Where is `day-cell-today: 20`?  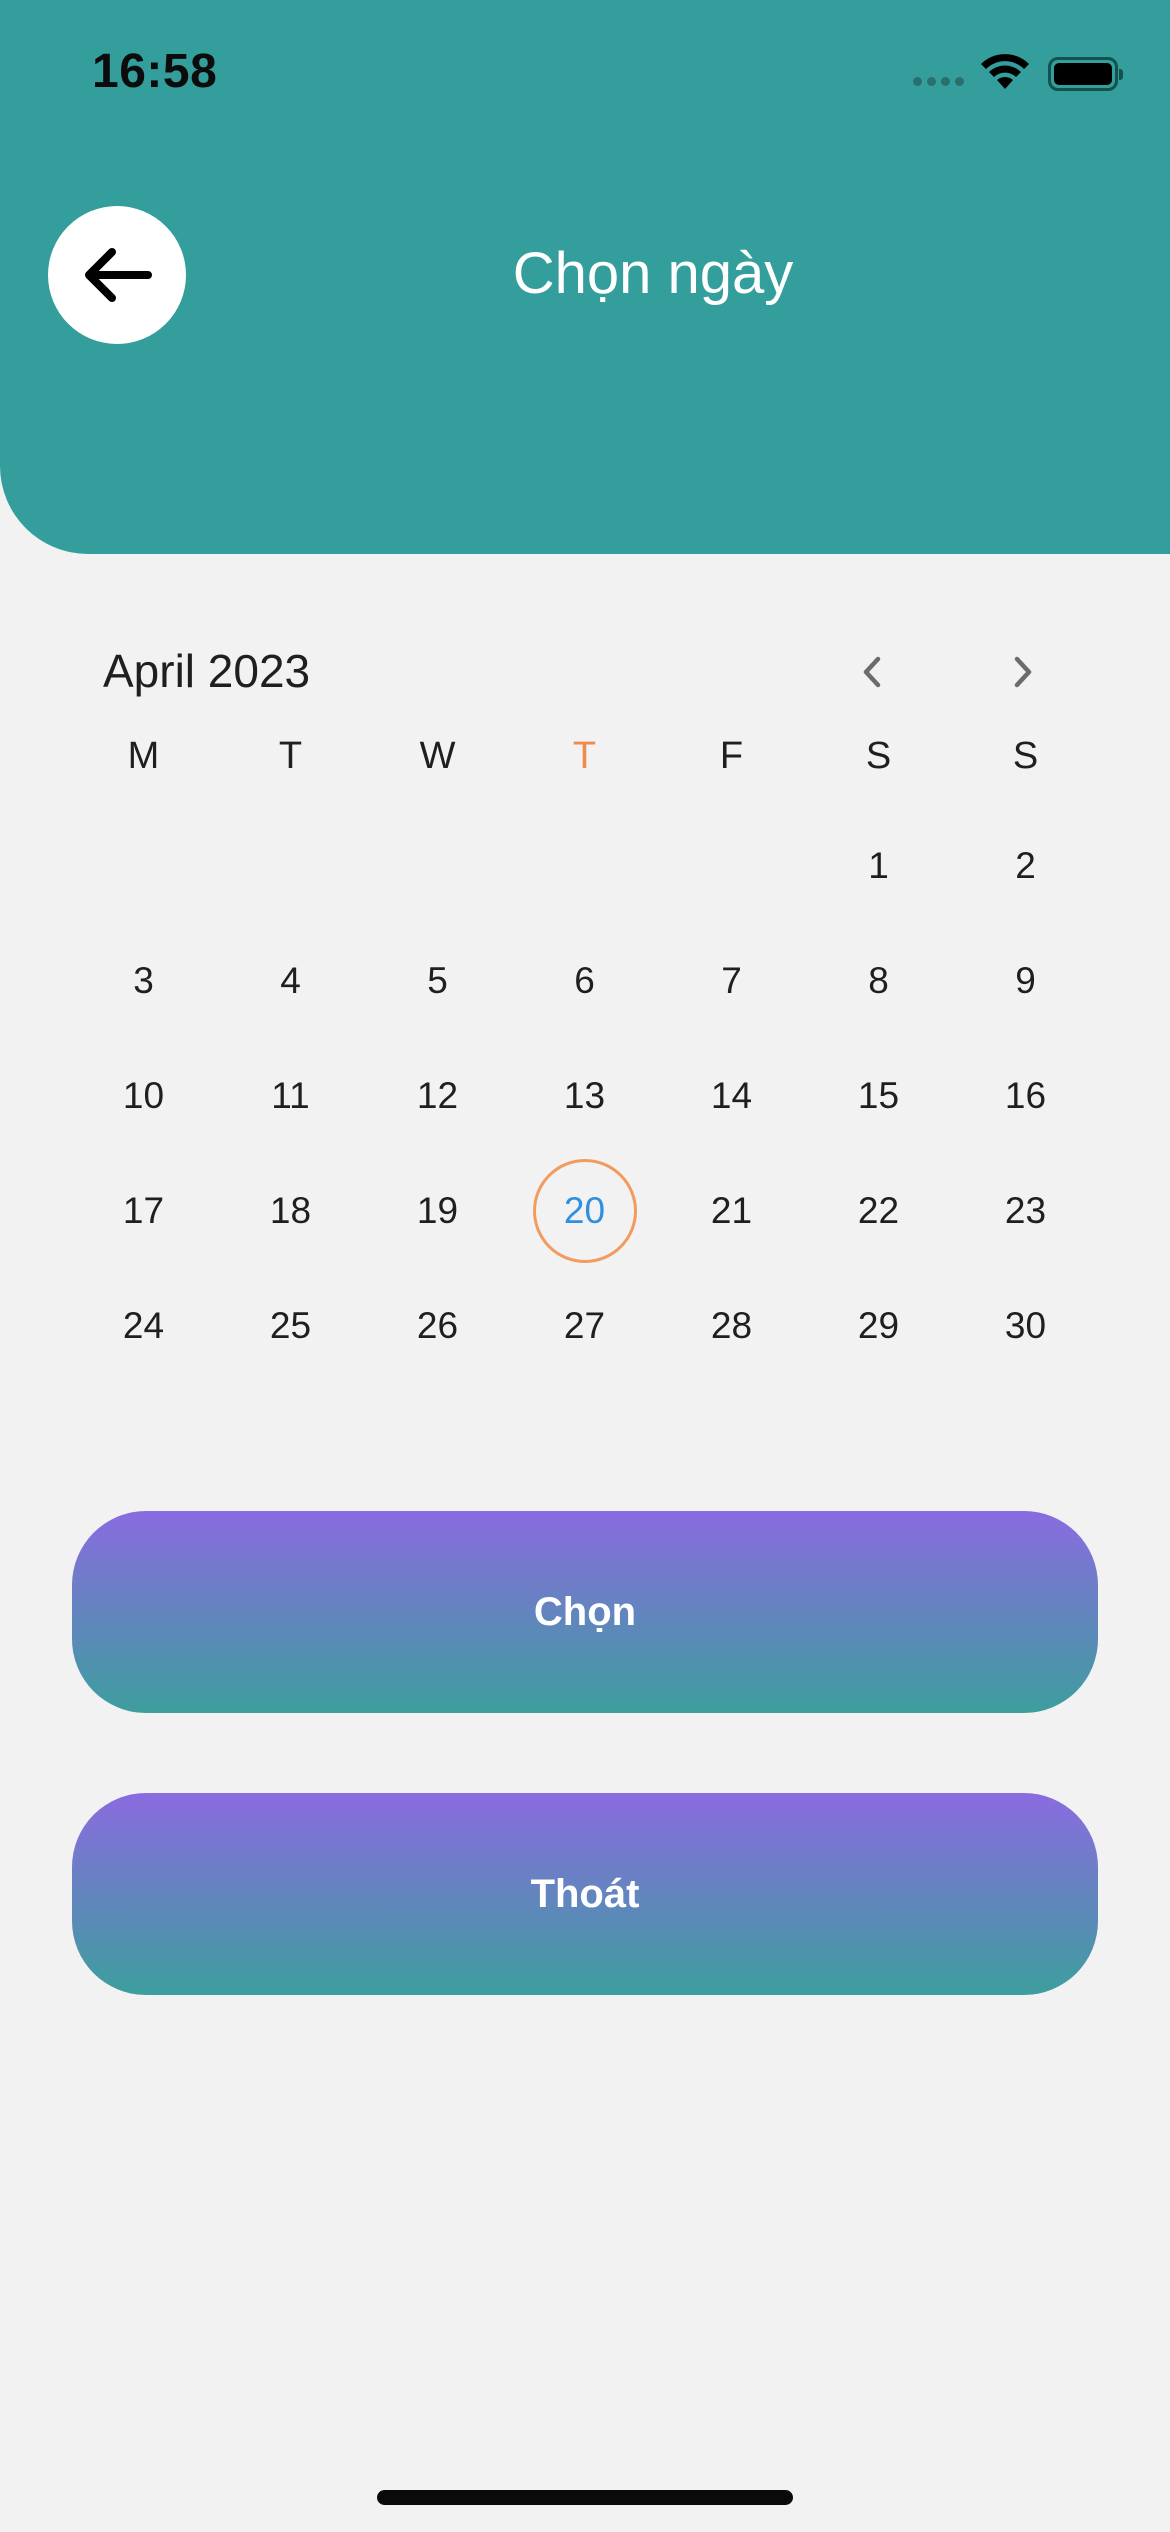 day-cell-today: 20 is located at coordinates (584, 1210).